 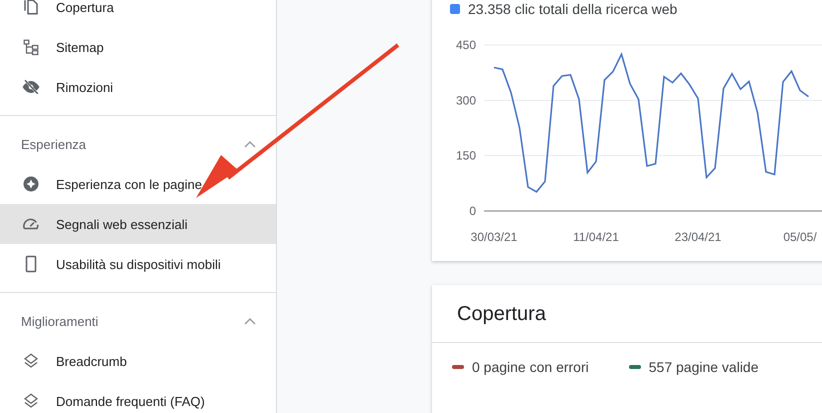 I want to click on badge-icon, so click(x=31, y=184).